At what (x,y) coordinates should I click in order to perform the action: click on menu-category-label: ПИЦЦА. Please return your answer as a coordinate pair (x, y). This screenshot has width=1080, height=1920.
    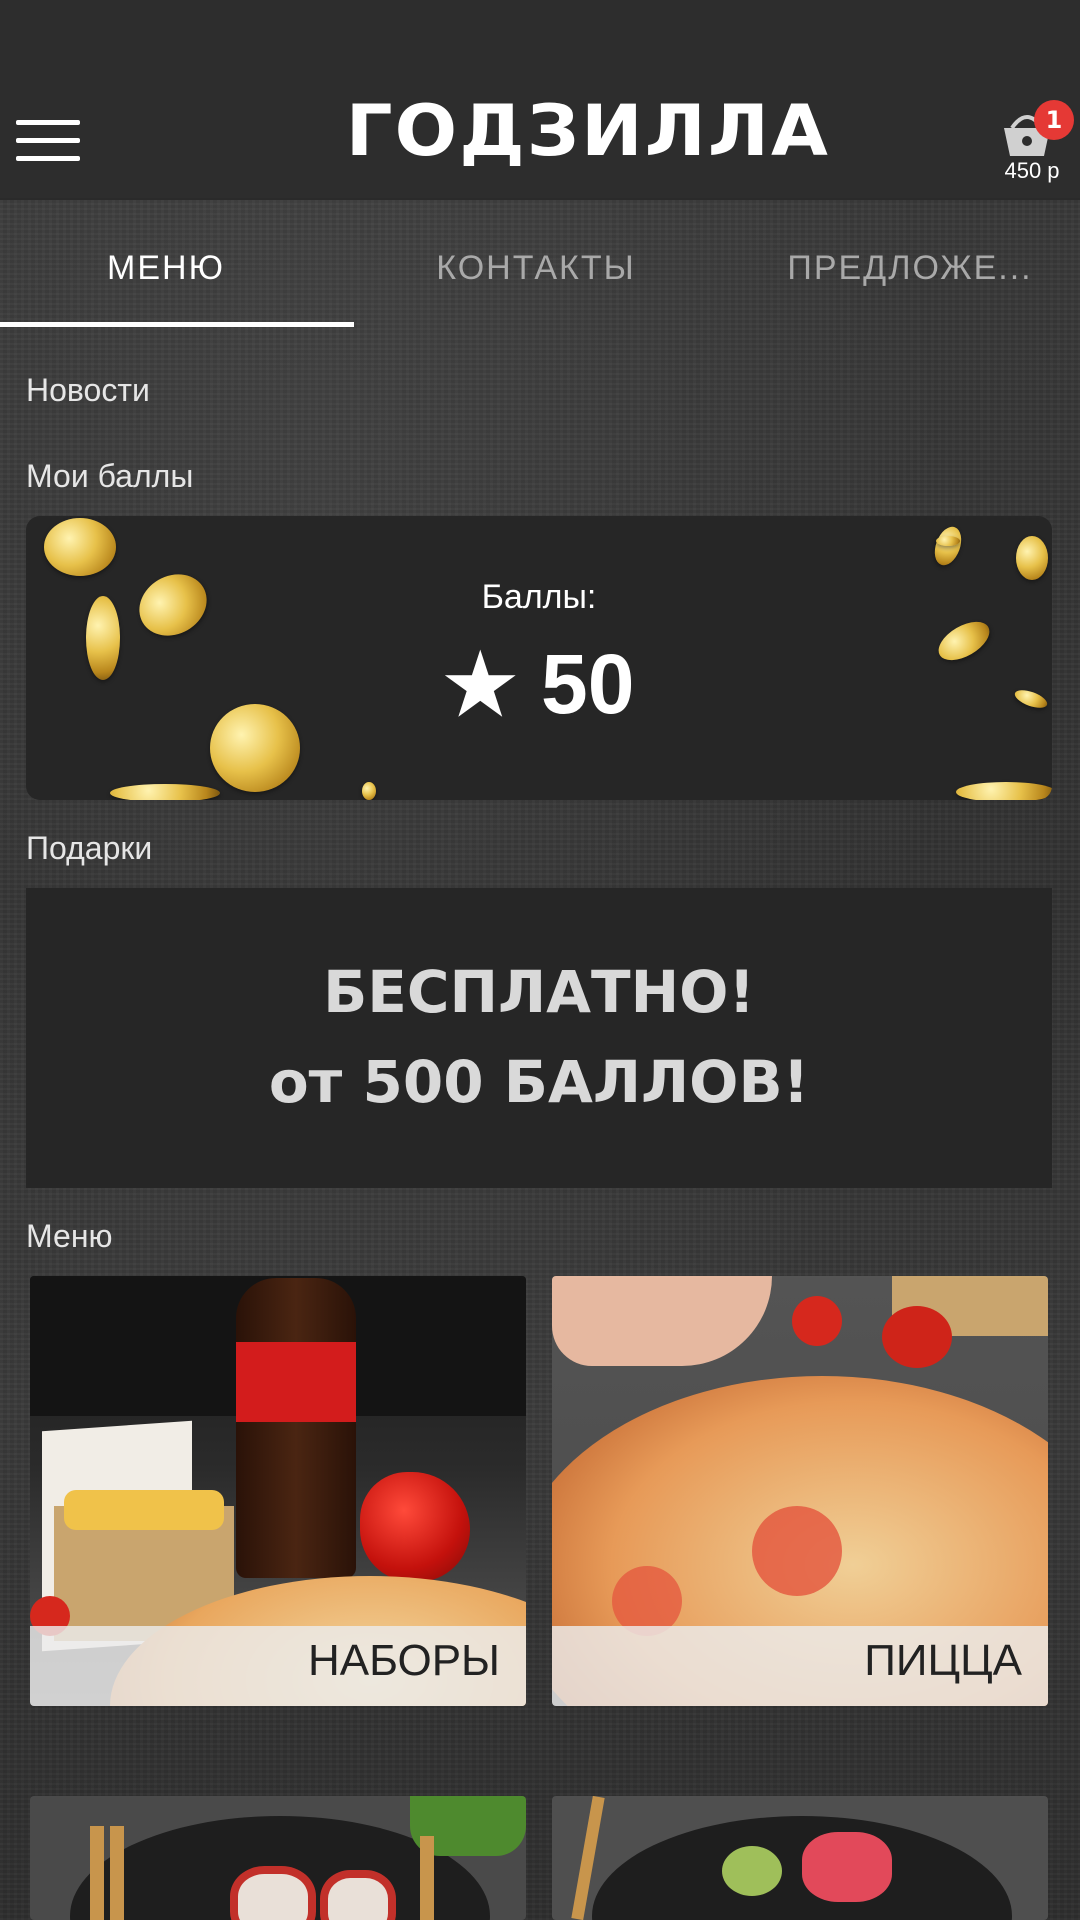
    Looking at the image, I should click on (943, 1660).